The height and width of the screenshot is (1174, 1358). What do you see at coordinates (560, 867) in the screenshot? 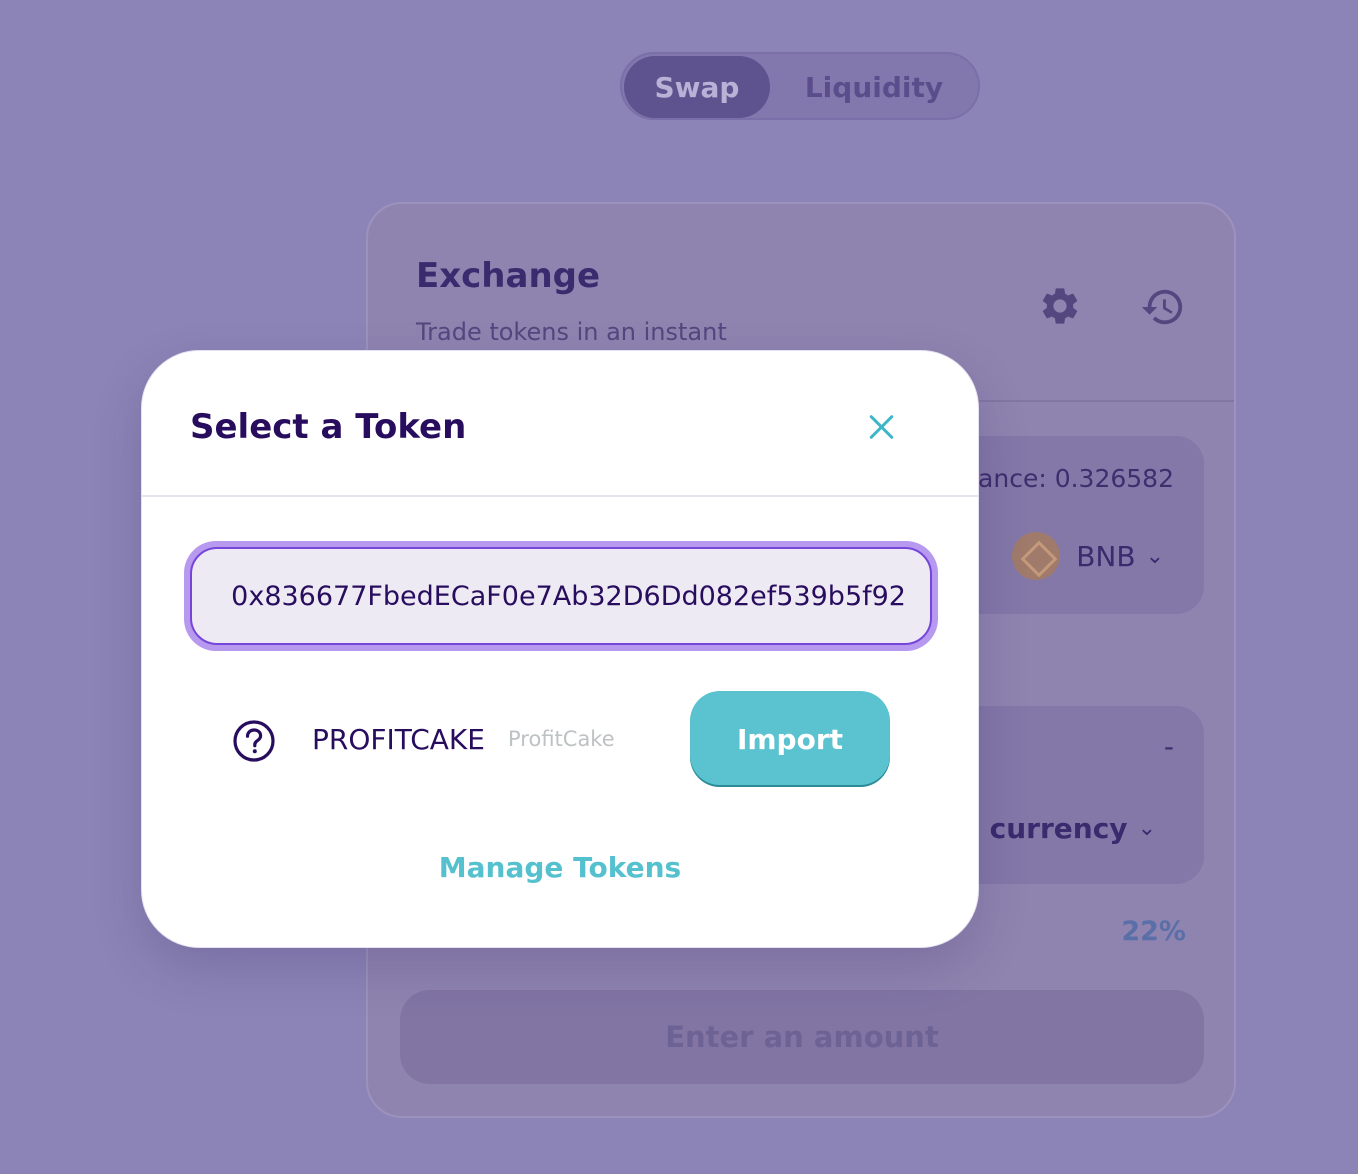
I see `manage-tokens-link: Manage Tokens` at bounding box center [560, 867].